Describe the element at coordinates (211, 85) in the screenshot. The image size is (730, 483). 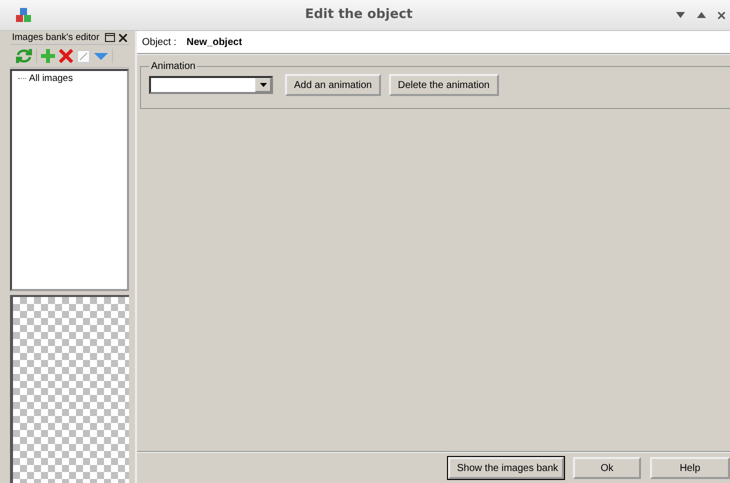
I see `animation-dropdown` at that location.